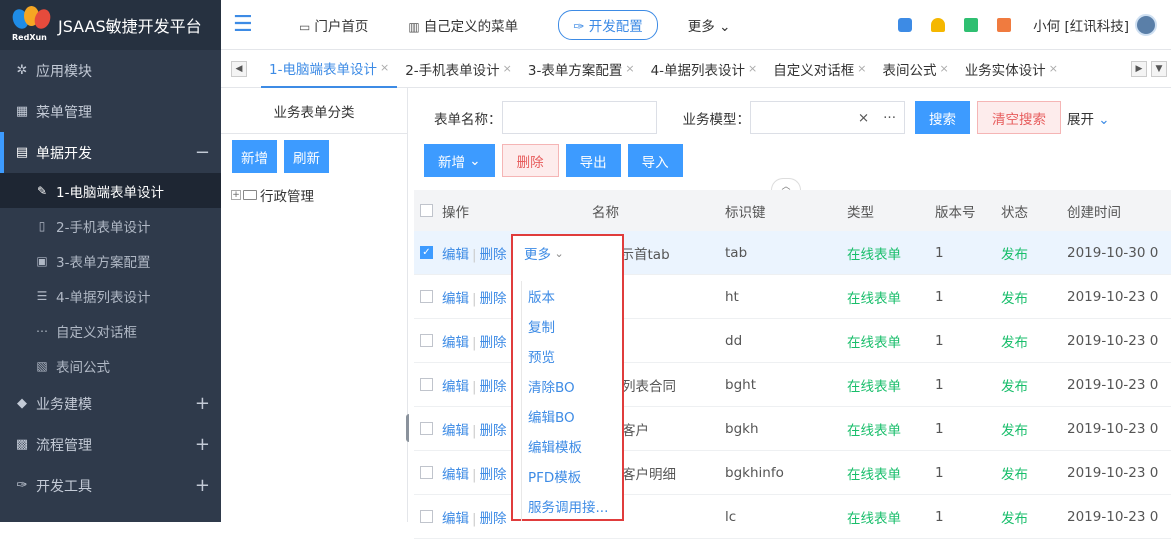  What do you see at coordinates (110, 152) in the screenshot?
I see `sidebar-item-form-dev: ▤ 单据开发 −` at bounding box center [110, 152].